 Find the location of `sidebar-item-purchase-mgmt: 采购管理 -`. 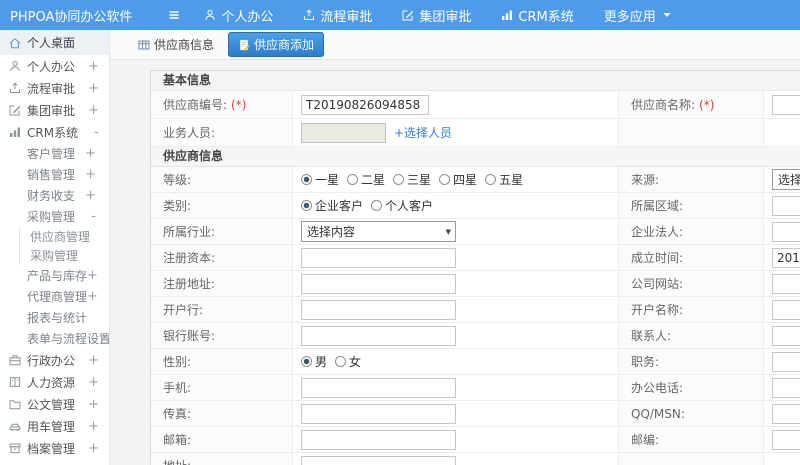

sidebar-item-purchase-mgmt: 采购管理 - is located at coordinates (54, 216).